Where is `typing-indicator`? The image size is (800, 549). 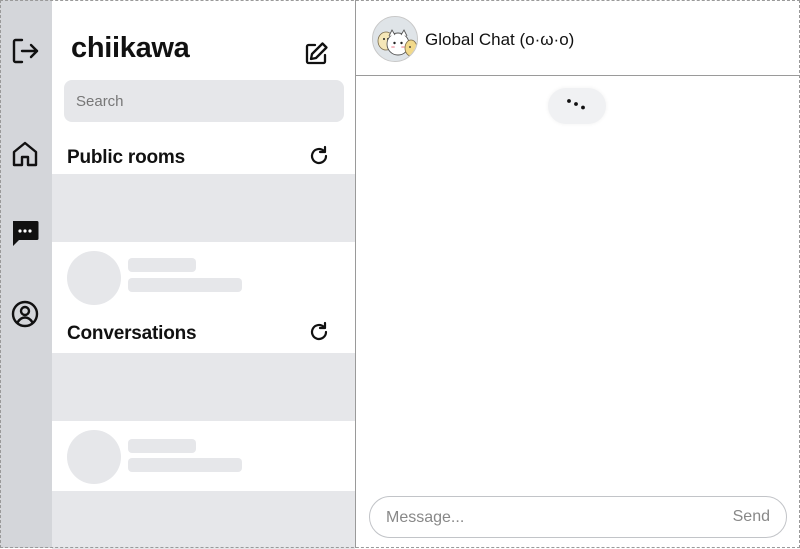
typing-indicator is located at coordinates (577, 106).